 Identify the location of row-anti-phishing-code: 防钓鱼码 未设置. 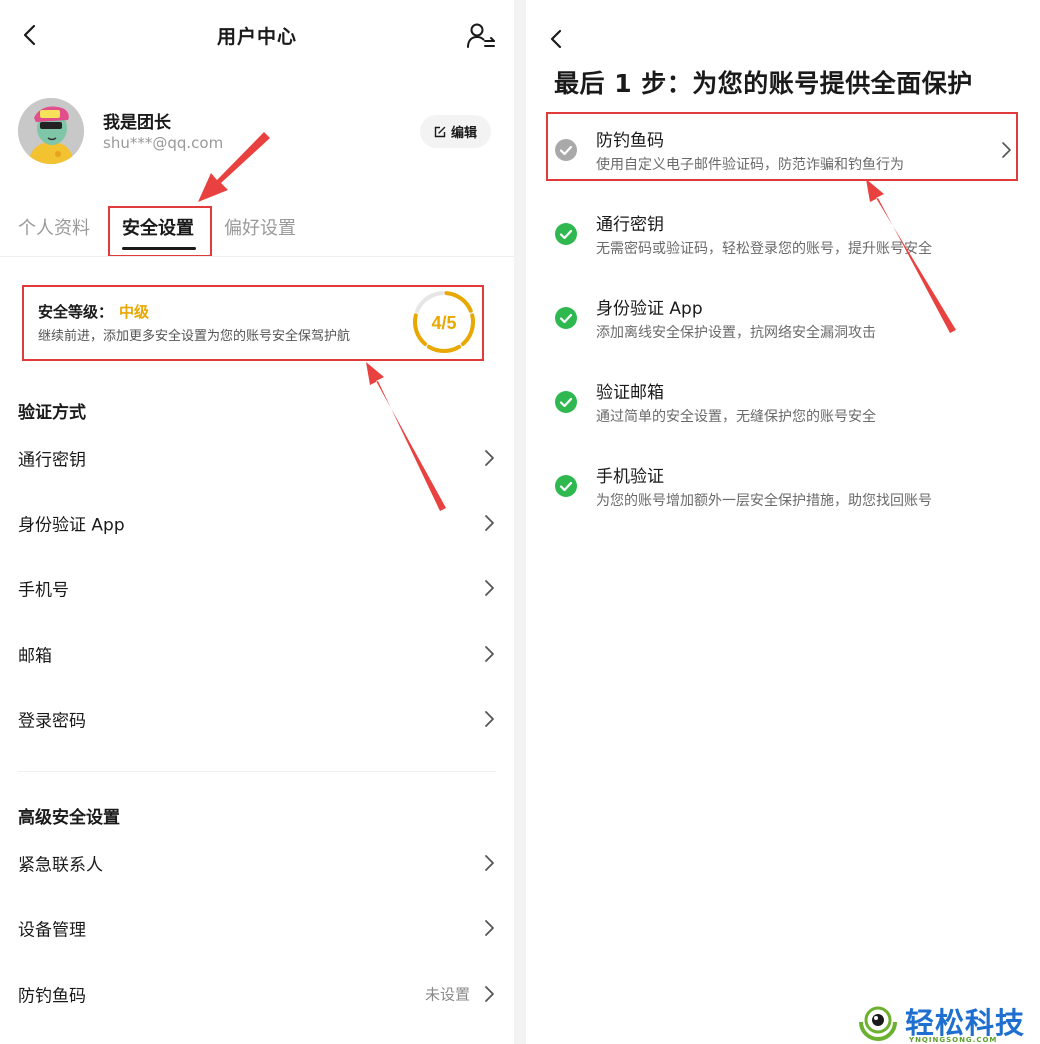
(257, 994).